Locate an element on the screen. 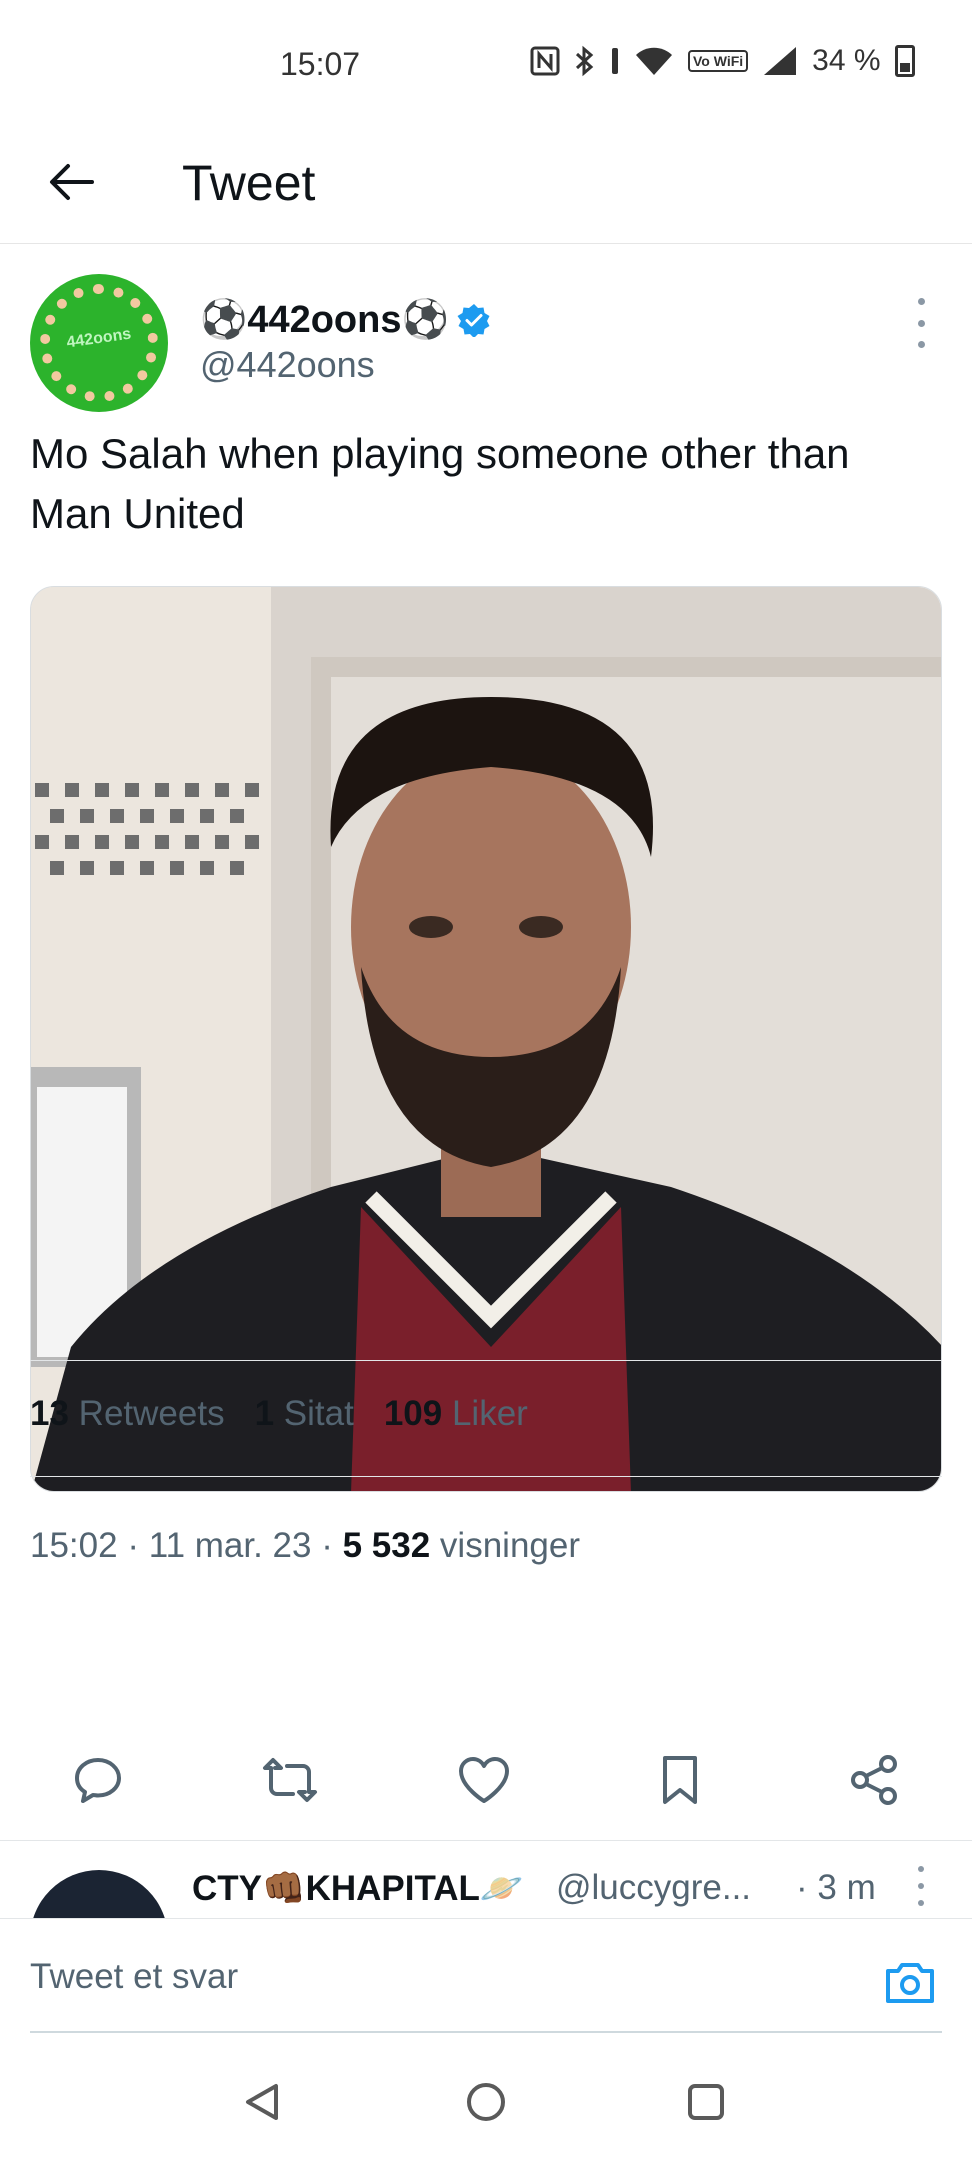 This screenshot has width=972, height=2160. retweet-button is located at coordinates (290, 1780).